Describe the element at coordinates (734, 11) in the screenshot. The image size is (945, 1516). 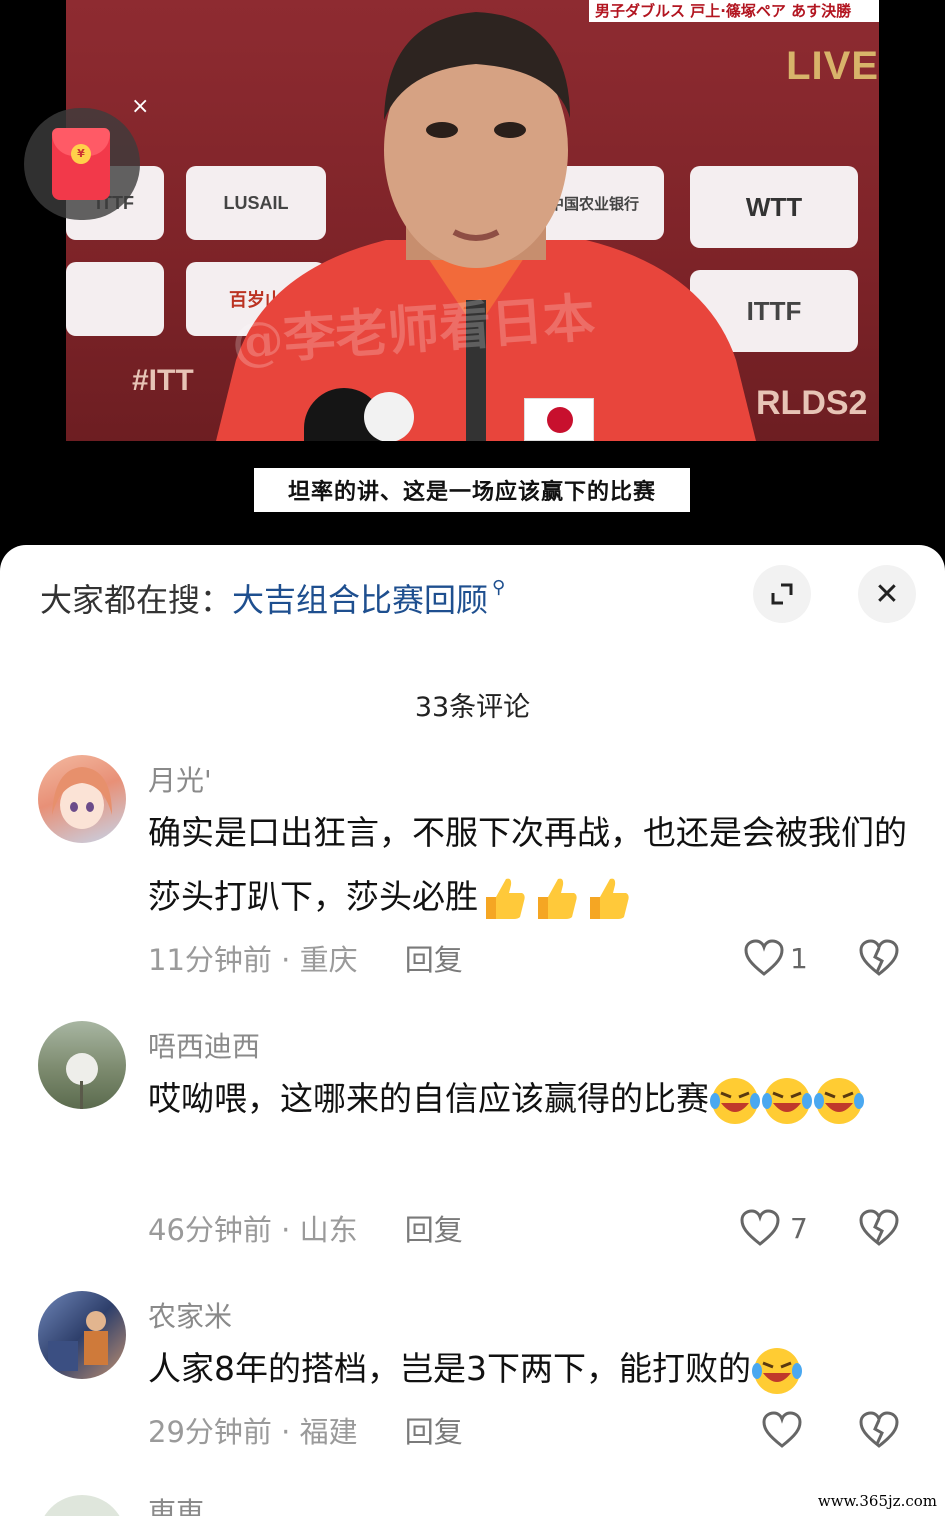
I see `broadcast-caption: 男子ダブルス 戸上·篠塚ペア あす決勝` at that location.